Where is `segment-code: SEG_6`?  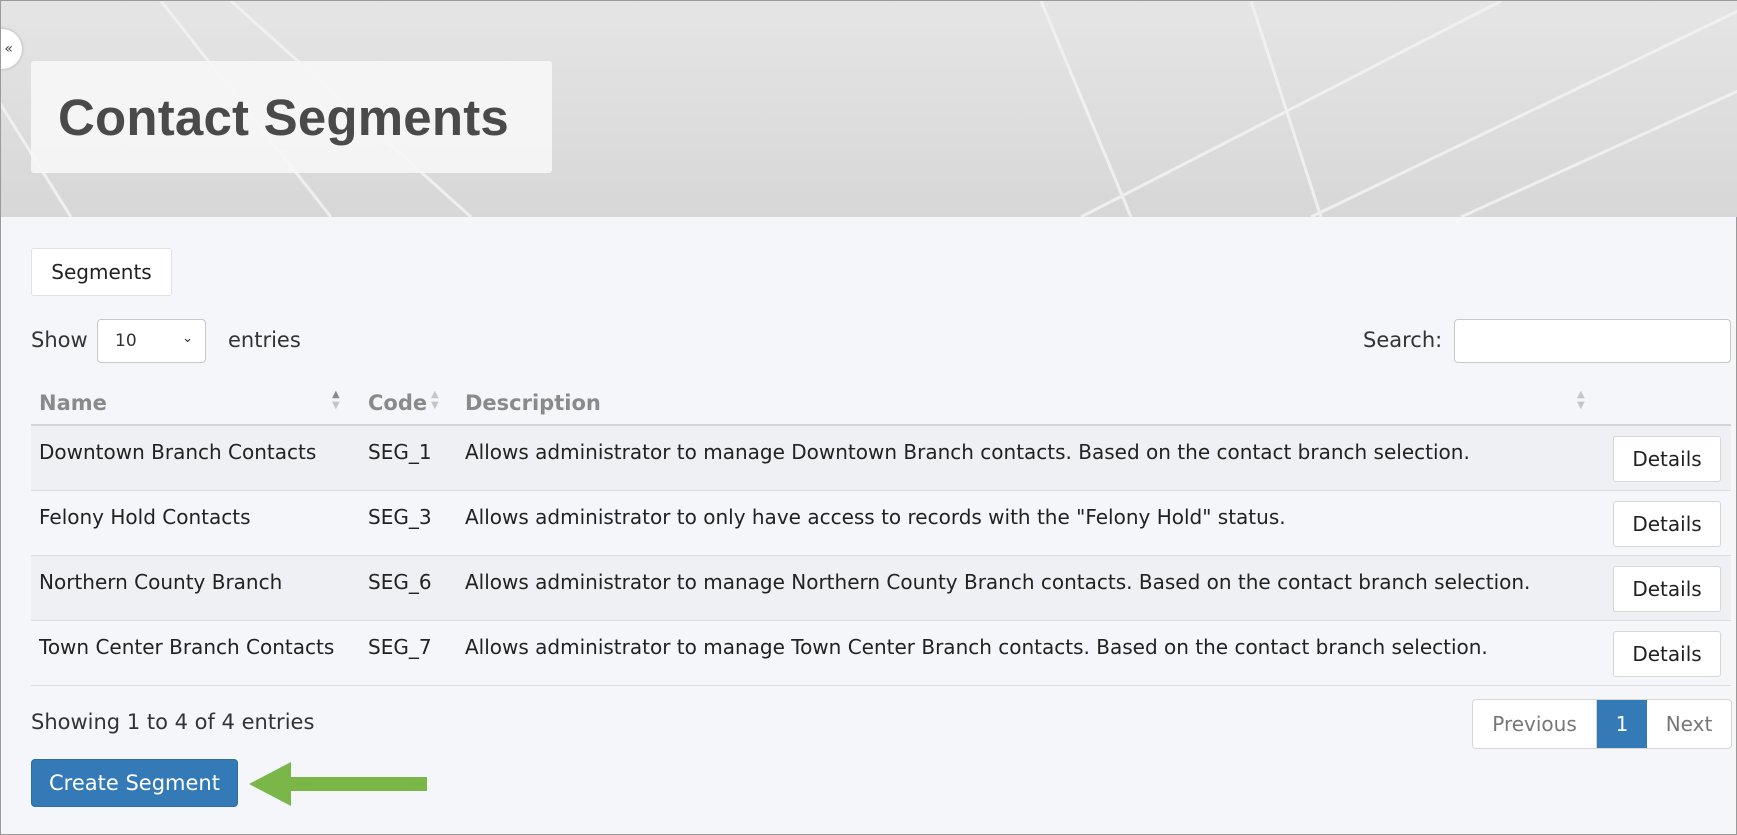 segment-code: SEG_6 is located at coordinates (400, 582).